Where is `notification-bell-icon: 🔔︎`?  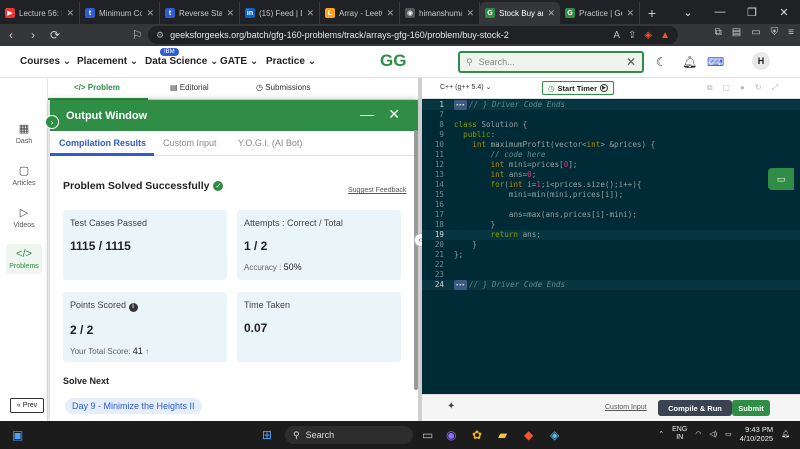
notification-bell-icon: 🔔︎ is located at coordinates (689, 62).